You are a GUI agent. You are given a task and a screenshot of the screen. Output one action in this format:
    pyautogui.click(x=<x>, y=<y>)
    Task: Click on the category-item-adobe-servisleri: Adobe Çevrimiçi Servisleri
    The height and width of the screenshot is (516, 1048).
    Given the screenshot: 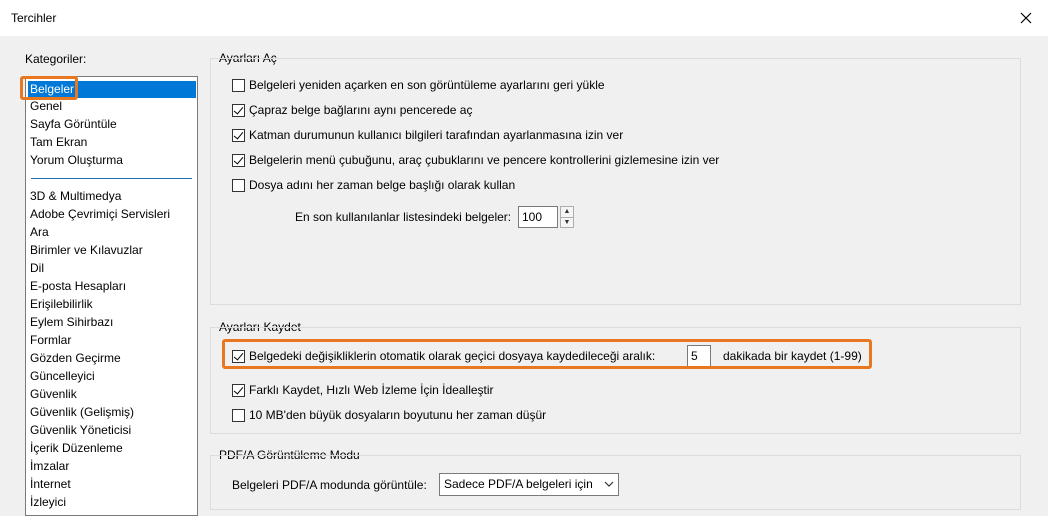 What is the action you would take?
    pyautogui.click(x=100, y=214)
    